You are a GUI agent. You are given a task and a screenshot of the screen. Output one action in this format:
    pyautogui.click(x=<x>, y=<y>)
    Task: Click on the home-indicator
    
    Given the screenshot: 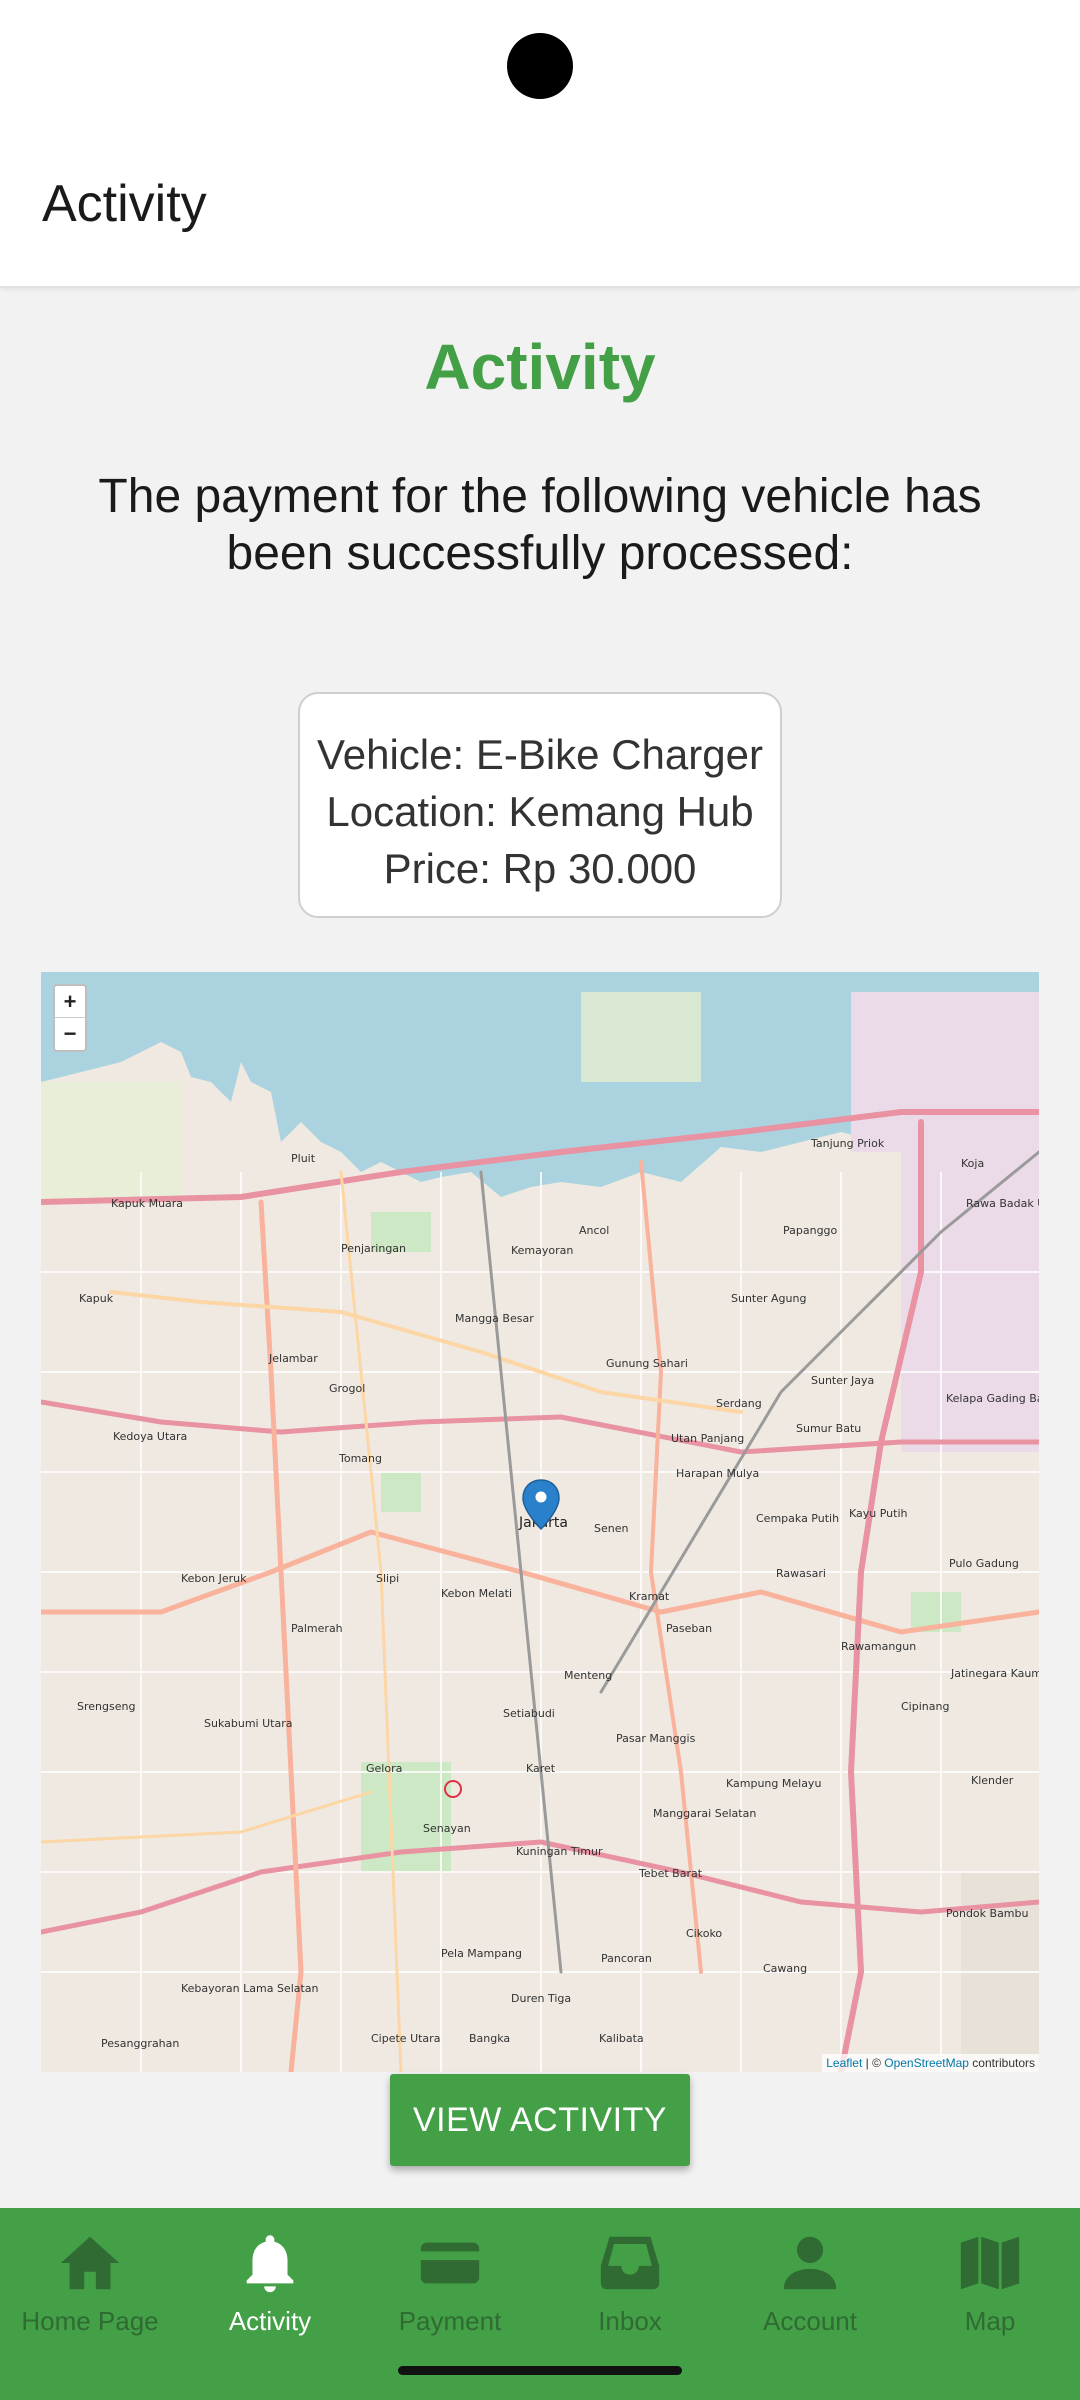 What is the action you would take?
    pyautogui.click(x=540, y=2370)
    